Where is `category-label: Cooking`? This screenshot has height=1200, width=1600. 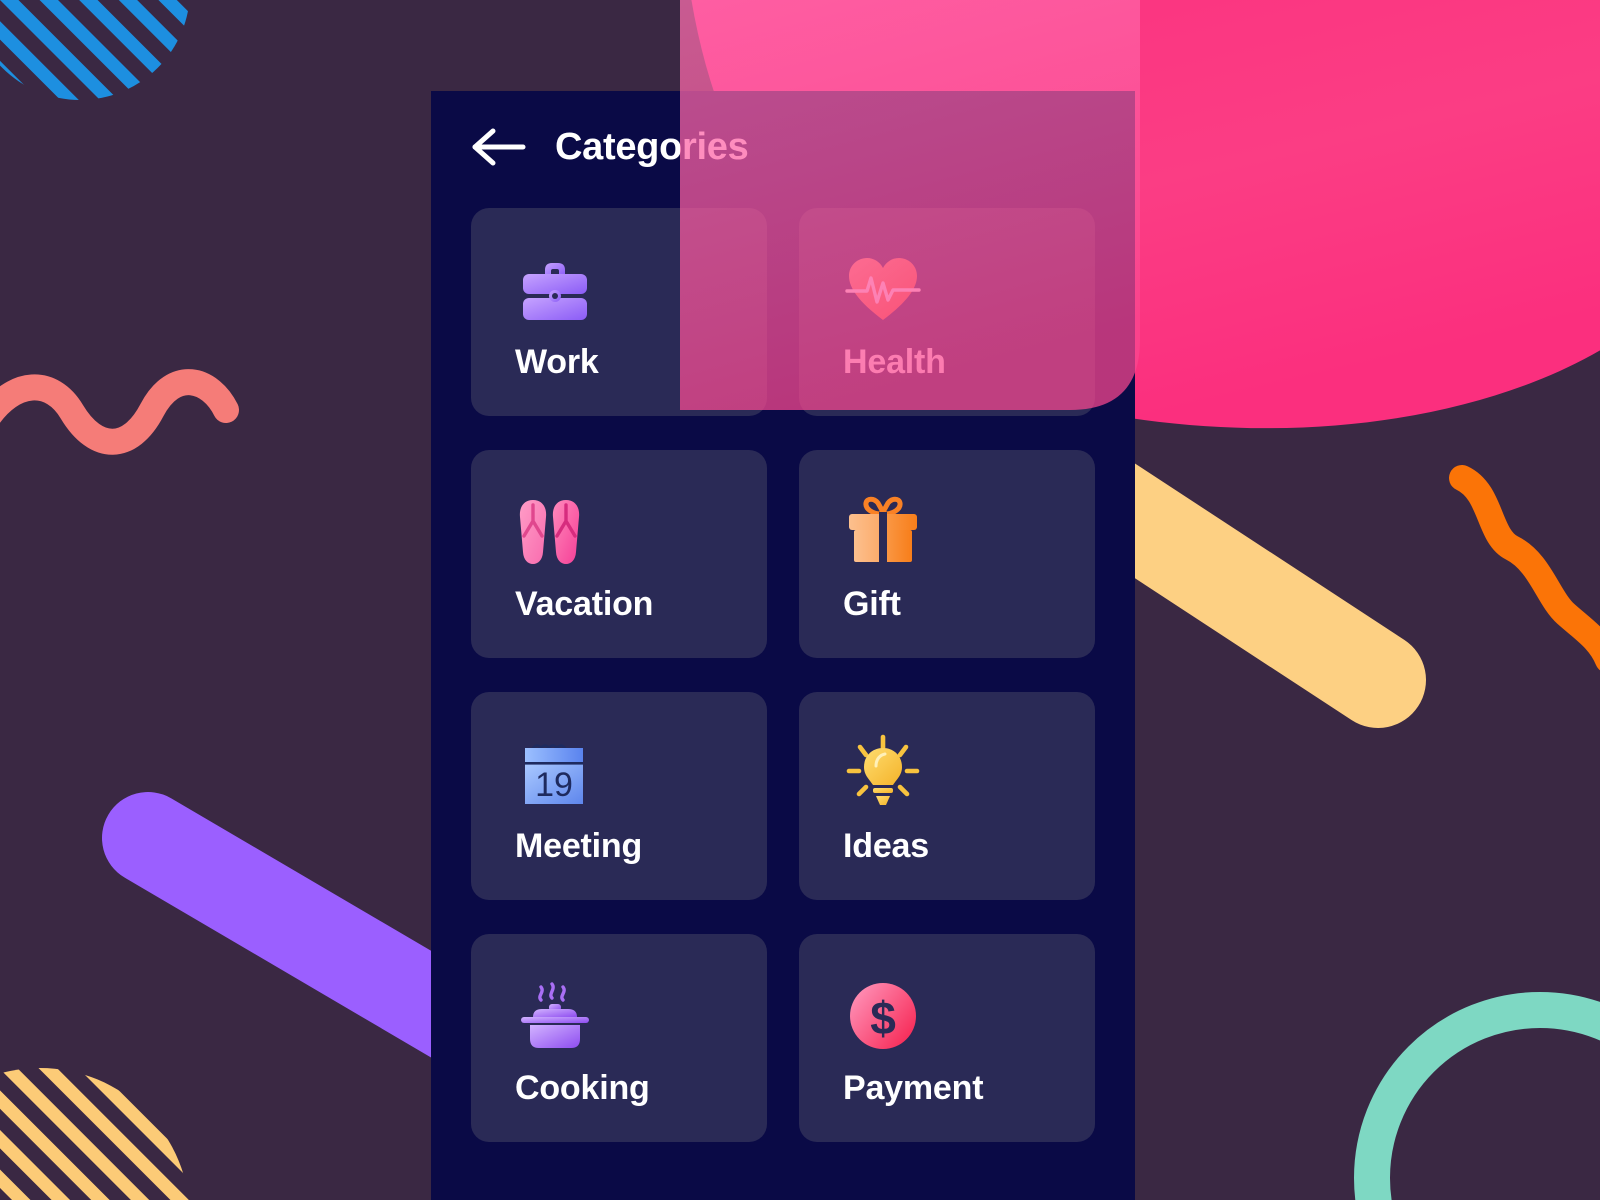 category-label: Cooking is located at coordinates (582, 1088).